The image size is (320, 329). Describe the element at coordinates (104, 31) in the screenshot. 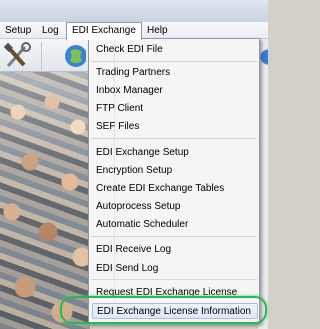

I see `menu-edi-exchange: EDI Exchange` at that location.